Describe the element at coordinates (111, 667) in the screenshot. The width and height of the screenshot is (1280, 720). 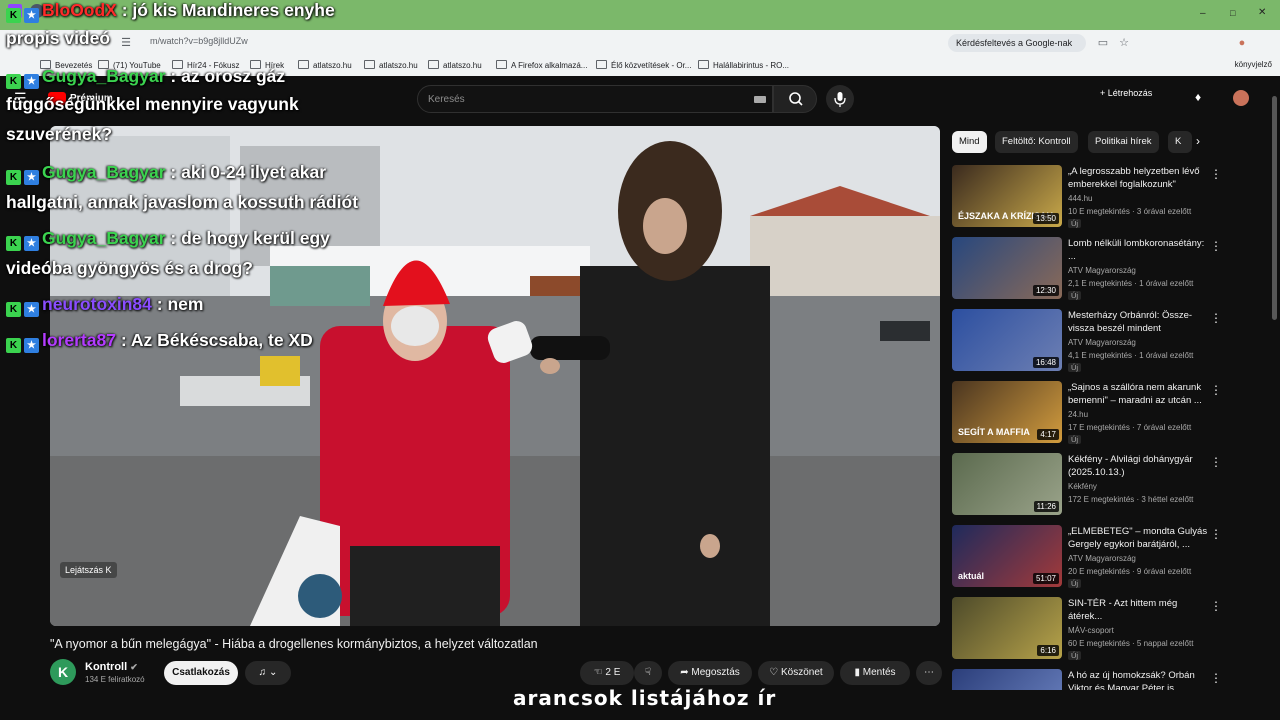
I see `channel-name: Kontroll ✔` at that location.